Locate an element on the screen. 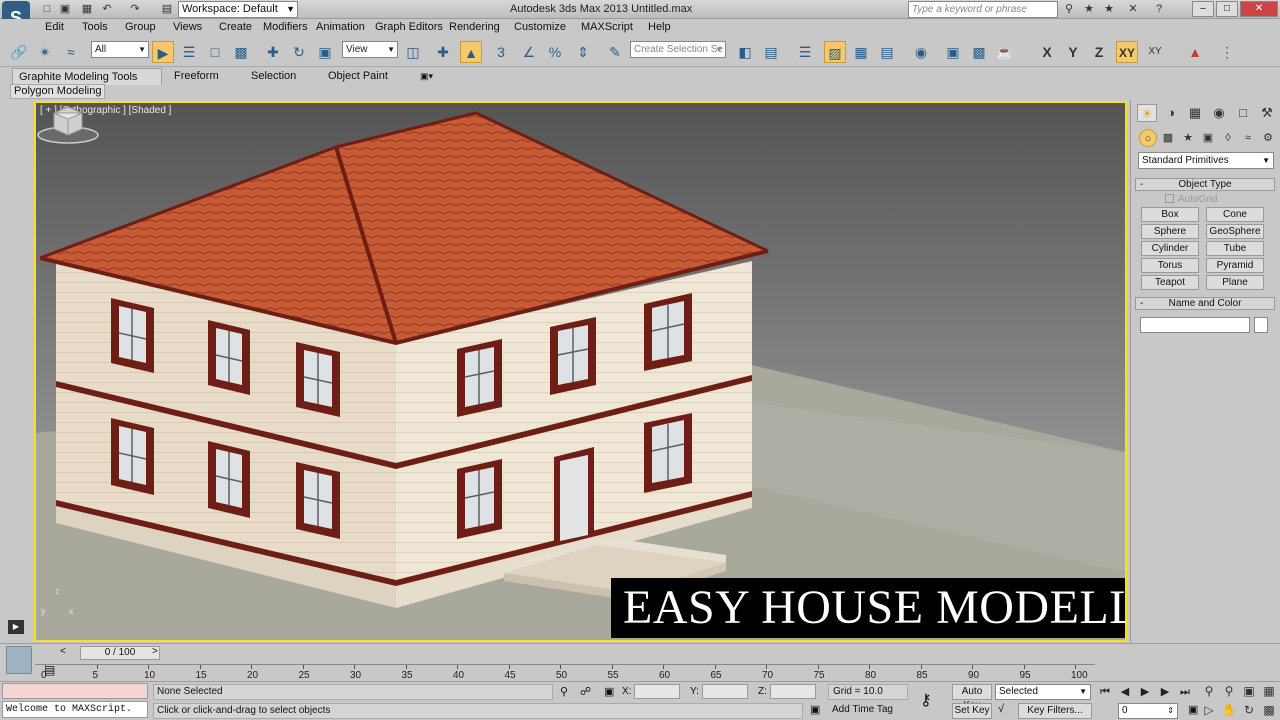 The width and height of the screenshot is (1280, 720). ribbon-panel-polygon-modeling: Polygon Modeling is located at coordinates (58, 91).